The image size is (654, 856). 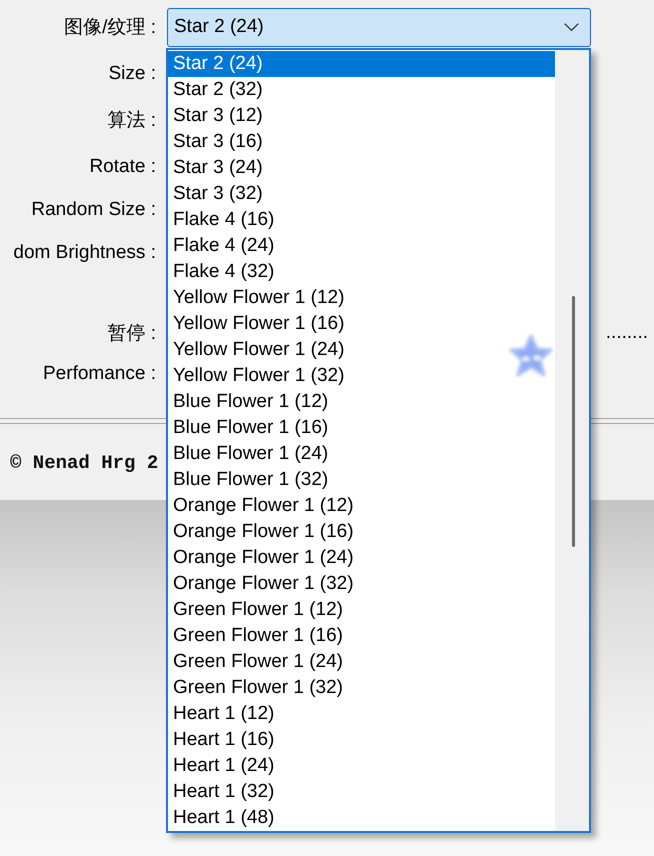 What do you see at coordinates (361, 193) in the screenshot?
I see `dropdown-option: Star 3 (32)` at bounding box center [361, 193].